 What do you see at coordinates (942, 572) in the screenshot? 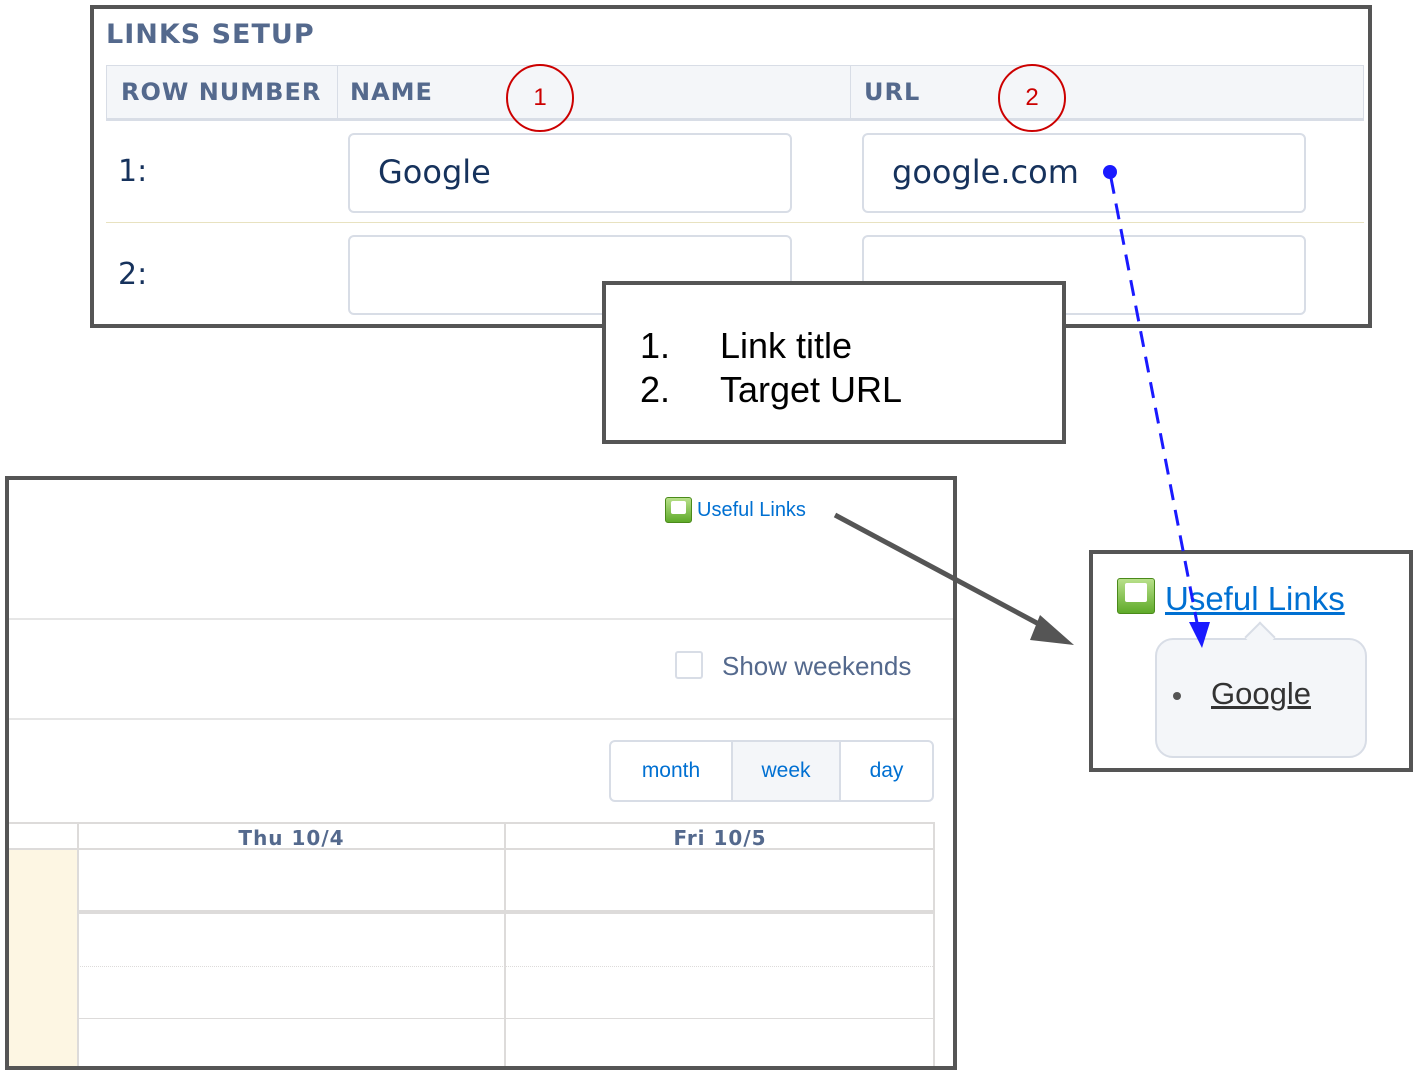
I see `zoom-arrow` at bounding box center [942, 572].